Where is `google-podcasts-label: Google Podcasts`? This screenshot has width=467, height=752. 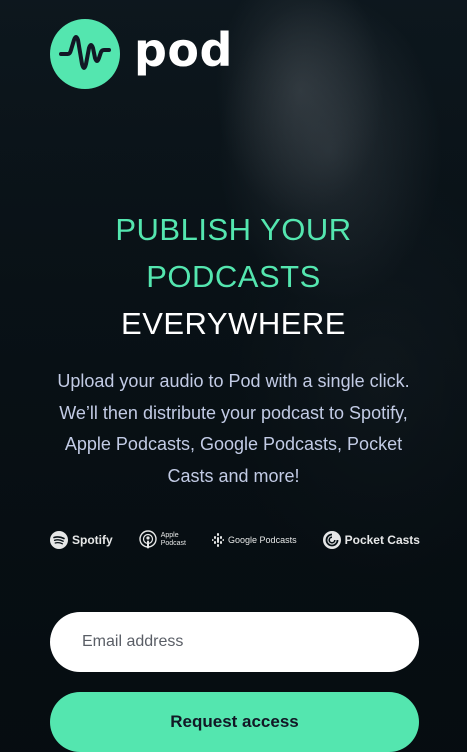 google-podcasts-label: Google Podcasts is located at coordinates (262, 540).